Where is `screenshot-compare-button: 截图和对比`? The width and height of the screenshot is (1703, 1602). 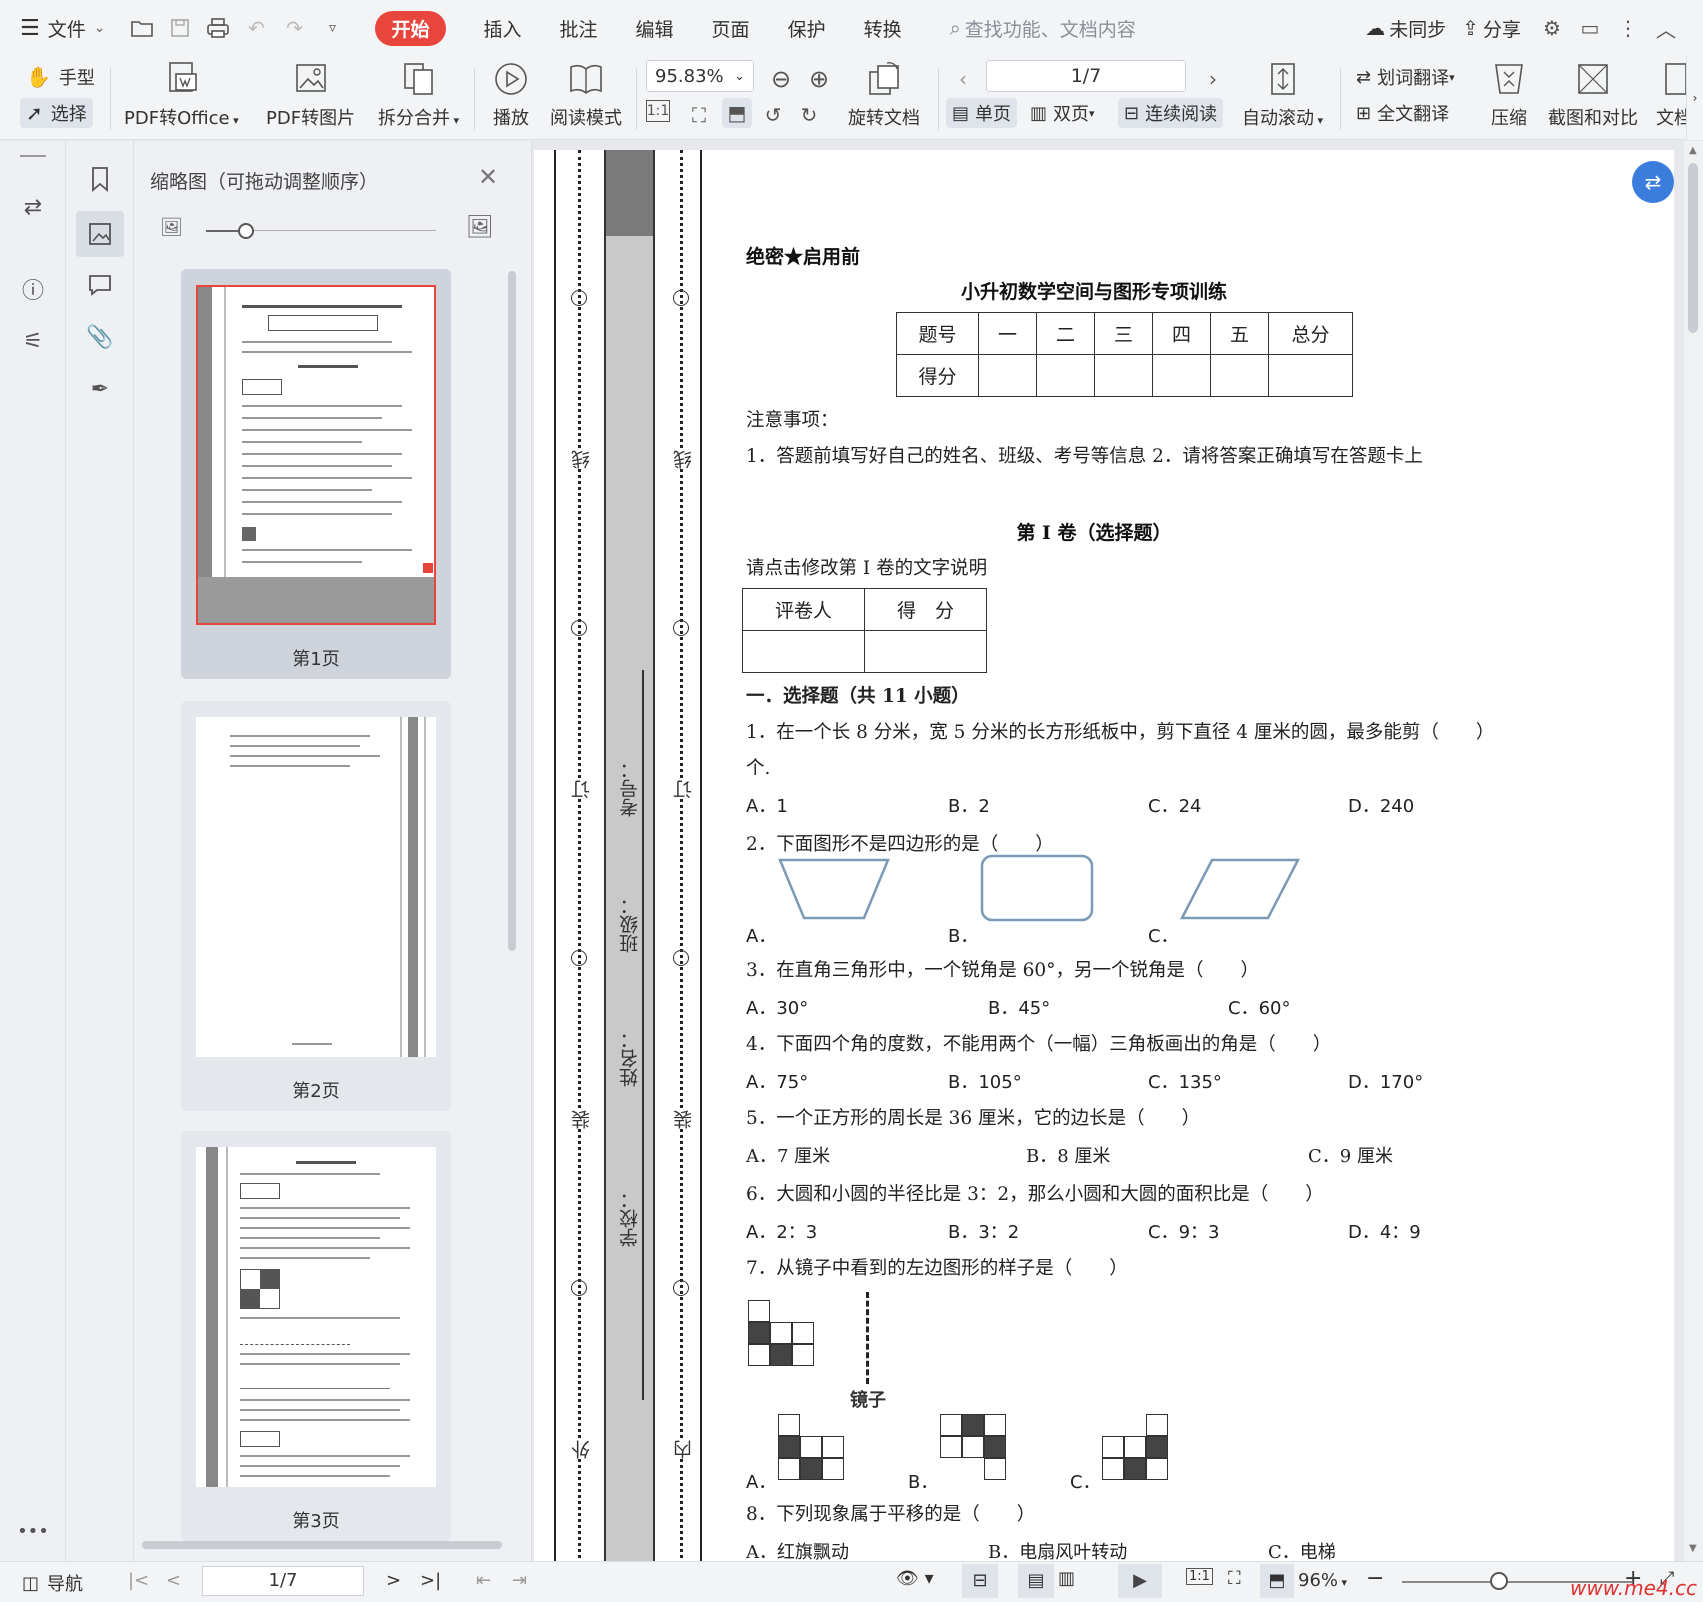
screenshot-compare-button: 截图和对比 is located at coordinates (1593, 95).